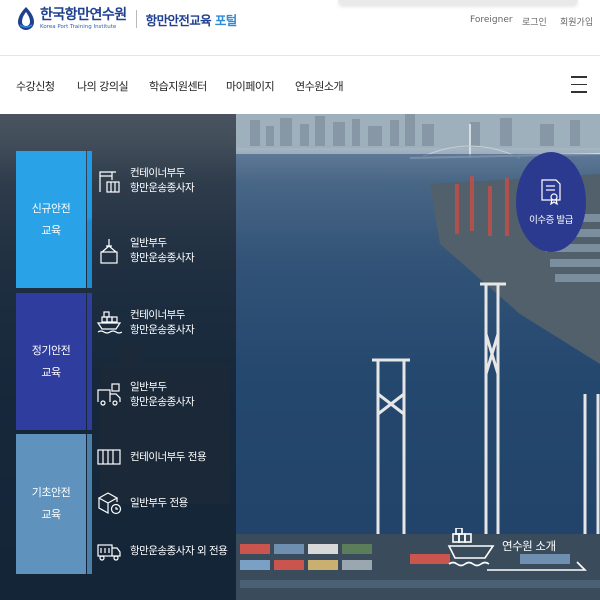  Describe the element at coordinates (109, 552) in the screenshot. I see `truck-icon` at that location.